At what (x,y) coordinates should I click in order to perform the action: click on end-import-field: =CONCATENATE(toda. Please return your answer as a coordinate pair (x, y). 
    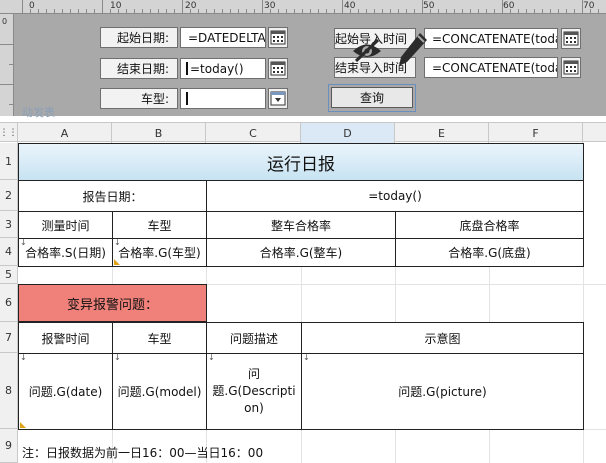
    Looking at the image, I should click on (491, 67).